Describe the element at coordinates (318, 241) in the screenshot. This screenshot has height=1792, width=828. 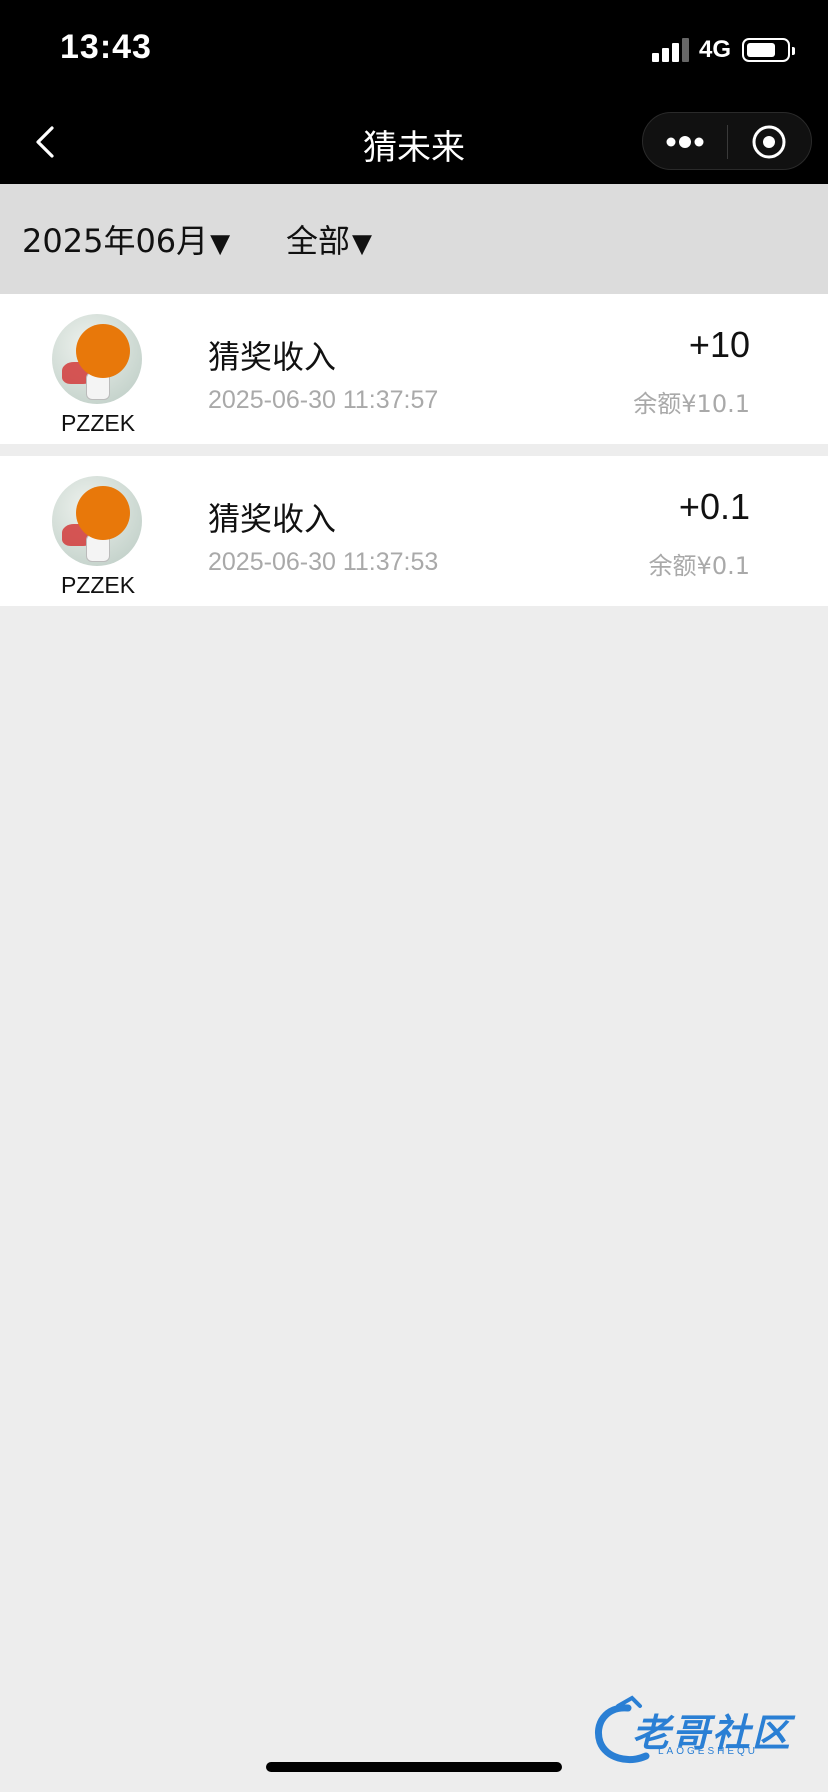
I see `type-filter-label: 全部` at that location.